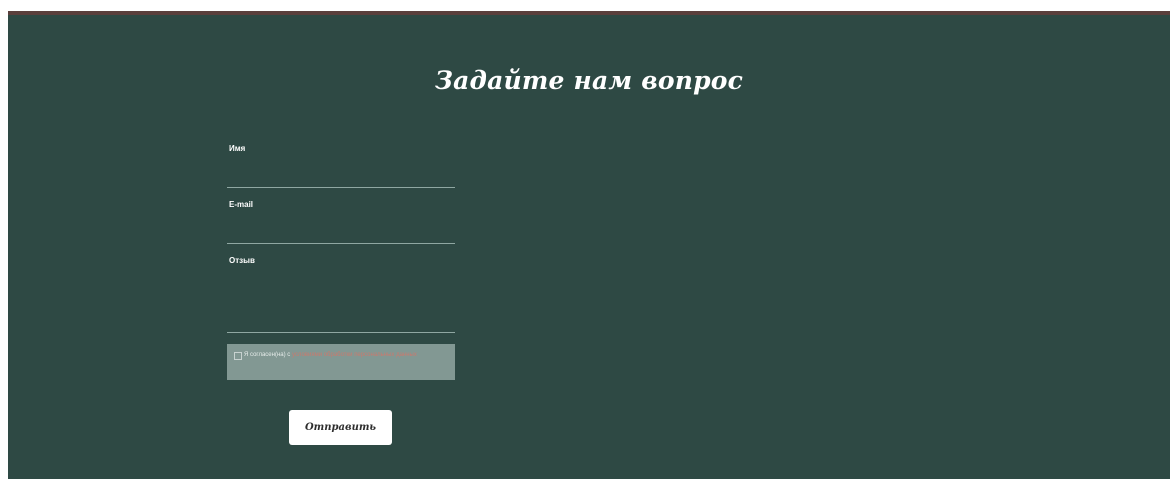 The image size is (1170, 479). Describe the element at coordinates (241, 204) in the screenshot. I see `email-label: E-mail` at that location.